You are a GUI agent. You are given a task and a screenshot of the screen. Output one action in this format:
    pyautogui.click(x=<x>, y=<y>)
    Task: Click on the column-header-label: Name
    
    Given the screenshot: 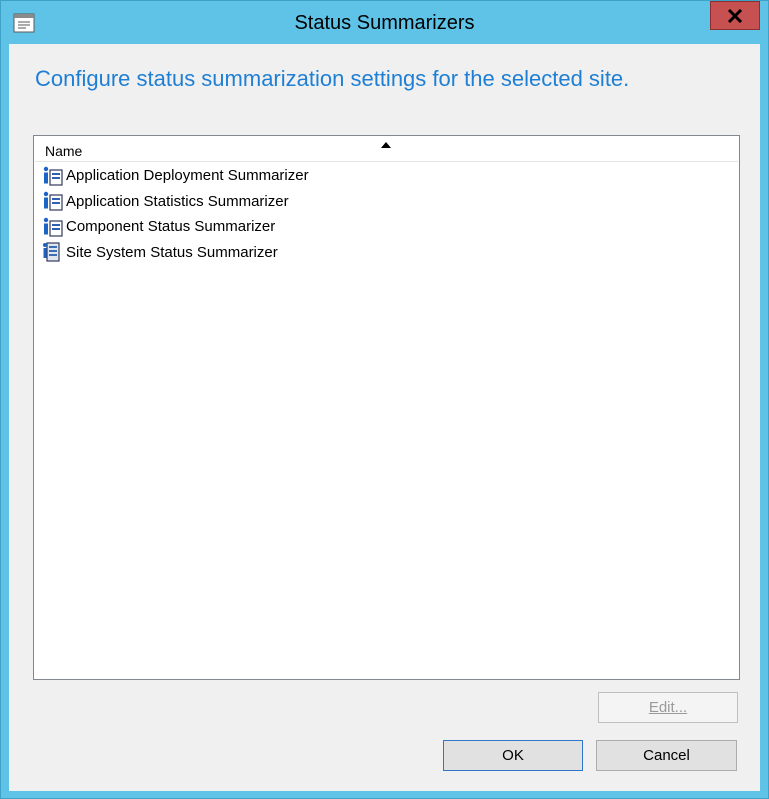 What is the action you would take?
    pyautogui.click(x=64, y=151)
    